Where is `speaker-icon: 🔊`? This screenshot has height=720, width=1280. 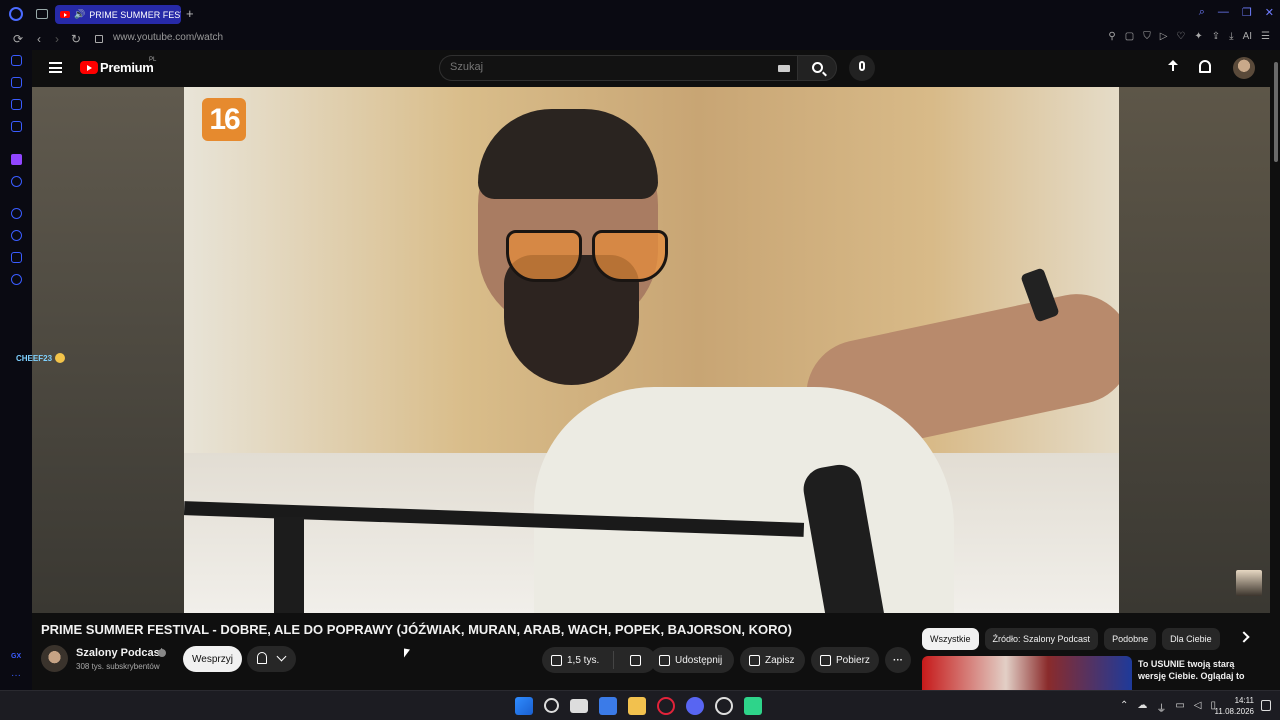 speaker-icon: 🔊 is located at coordinates (79, 14).